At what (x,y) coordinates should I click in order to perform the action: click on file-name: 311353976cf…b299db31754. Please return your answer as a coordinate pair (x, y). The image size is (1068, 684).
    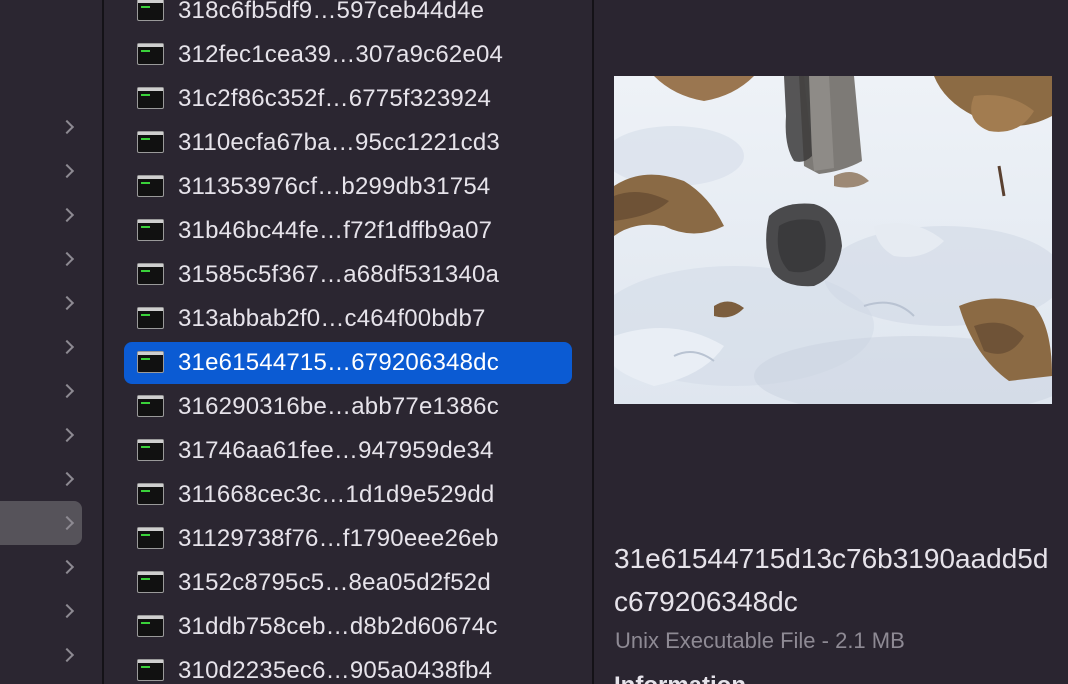
    Looking at the image, I should click on (334, 186).